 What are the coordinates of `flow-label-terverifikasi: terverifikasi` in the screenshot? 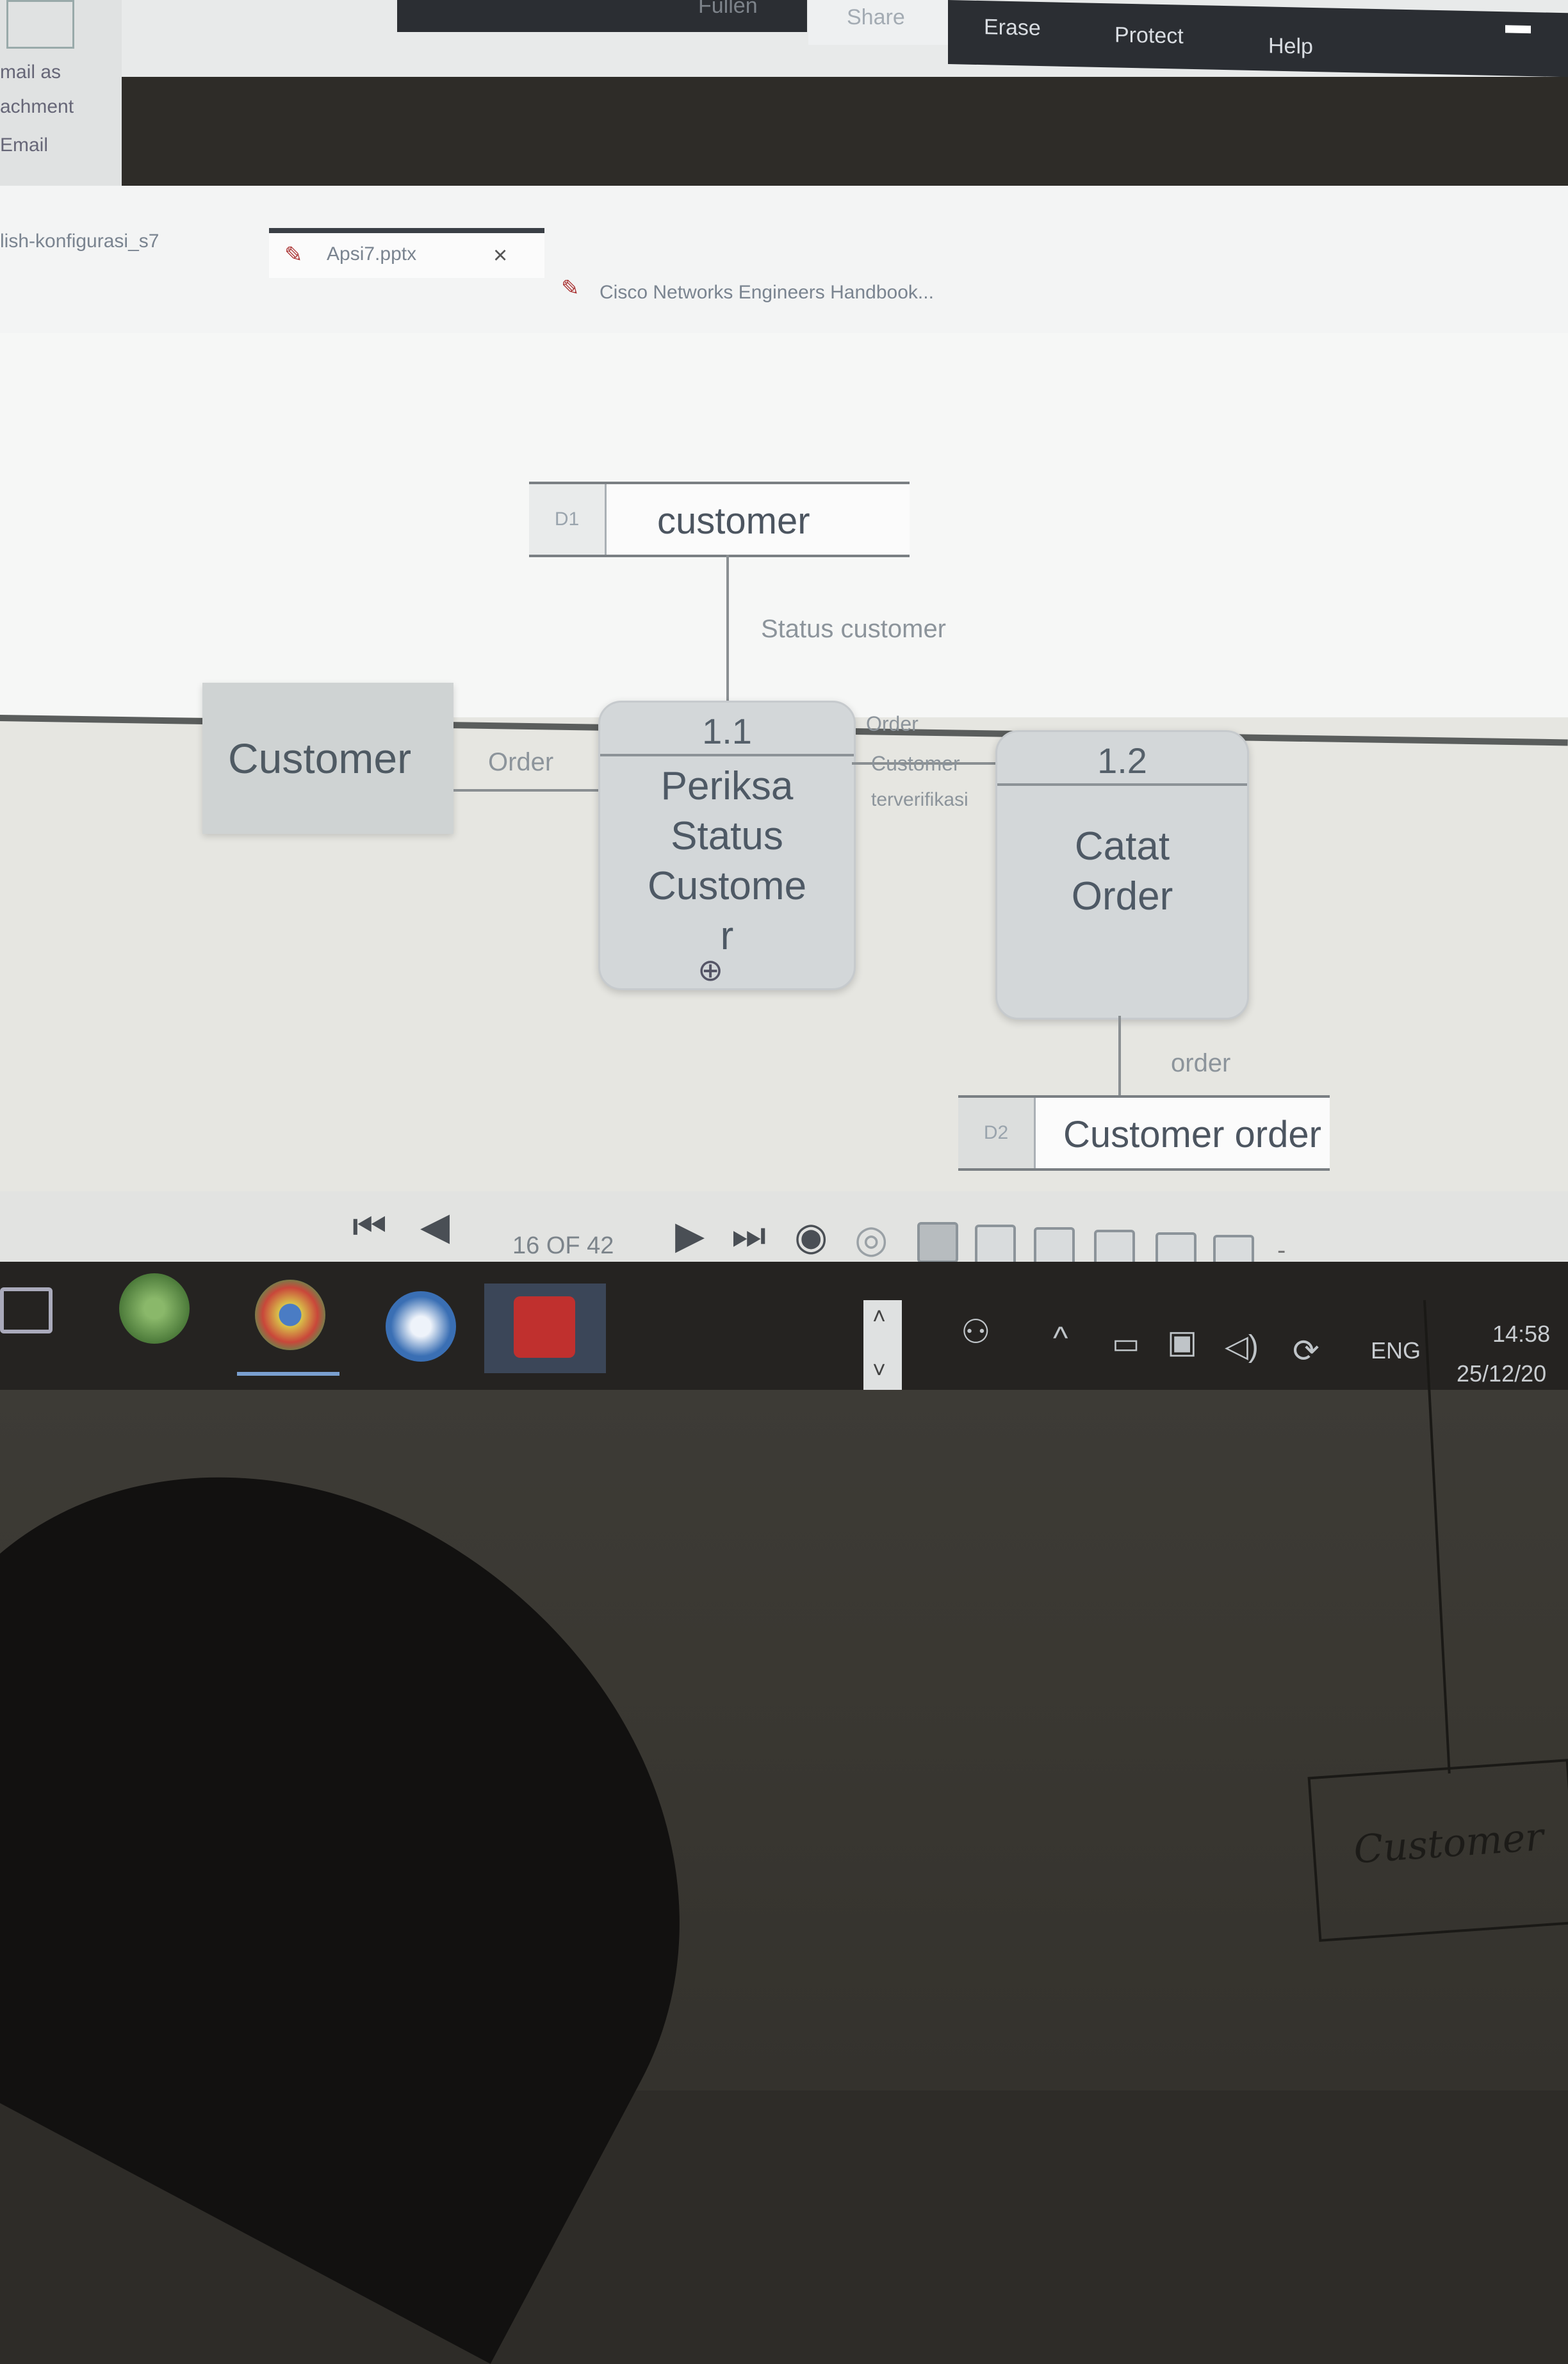 It's located at (919, 799).